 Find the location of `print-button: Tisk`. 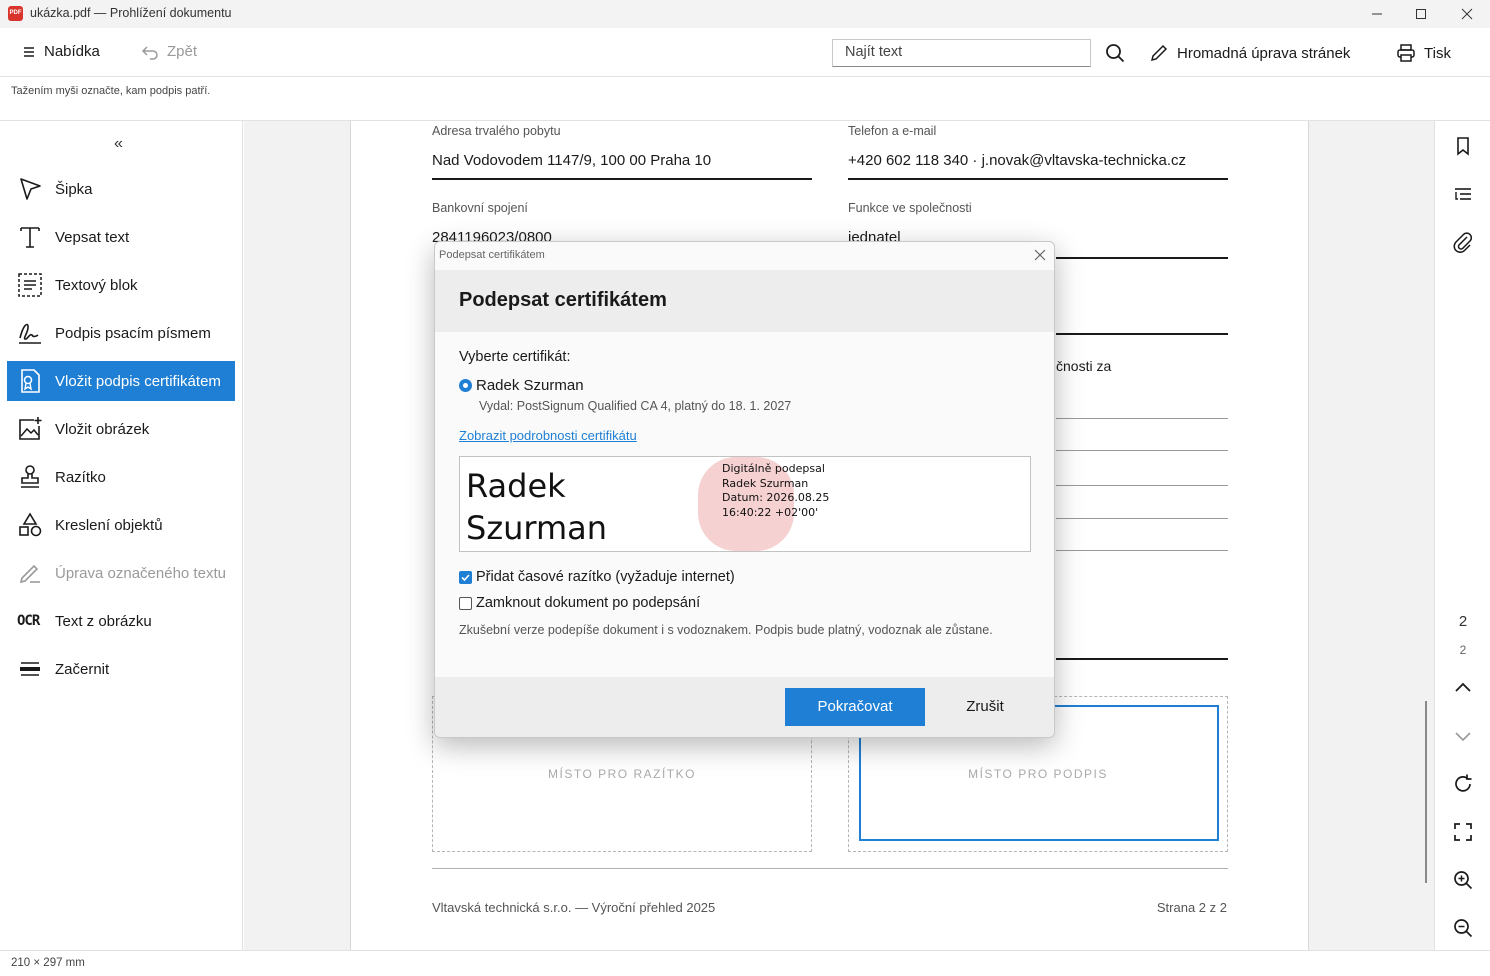

print-button: Tisk is located at coordinates (1423, 53).